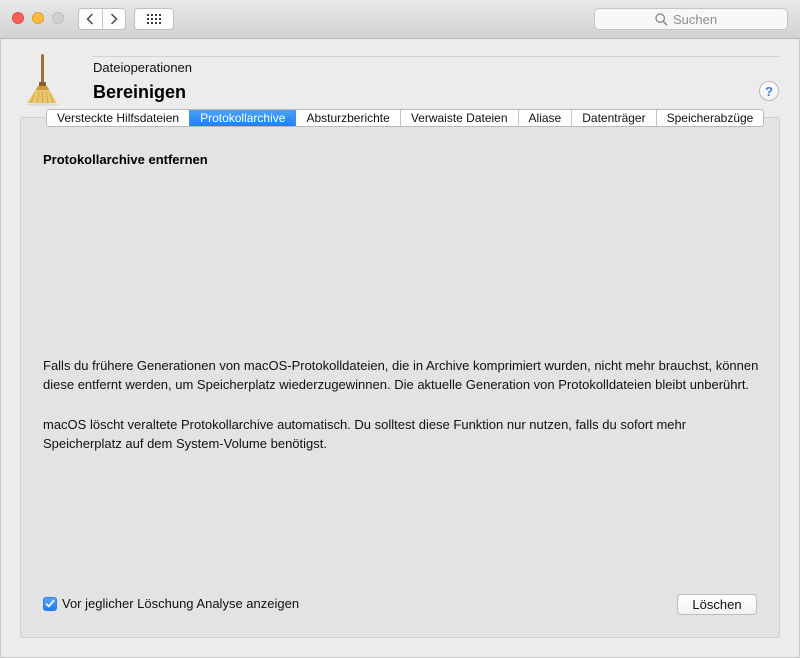  I want to click on search-field, so click(691, 19).